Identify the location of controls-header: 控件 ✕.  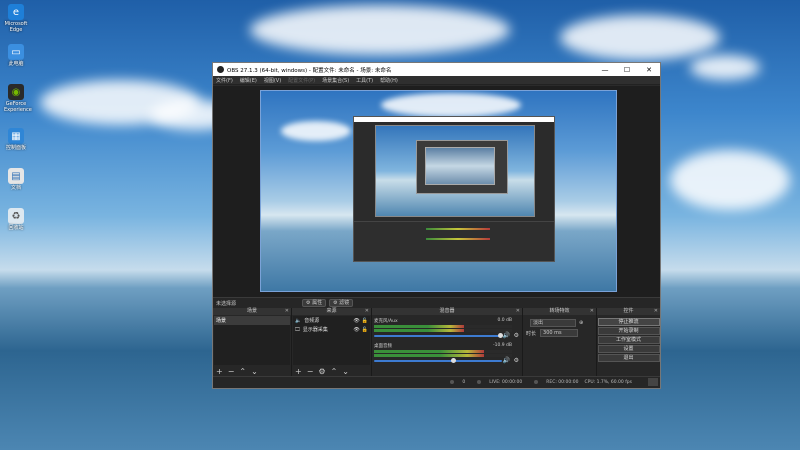
(628, 311).